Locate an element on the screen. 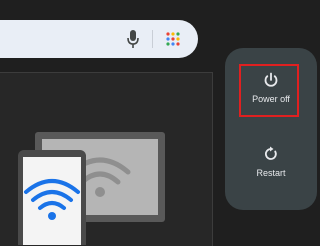 This screenshot has height=246, width=320. restart-button: Restart is located at coordinates (271, 162).